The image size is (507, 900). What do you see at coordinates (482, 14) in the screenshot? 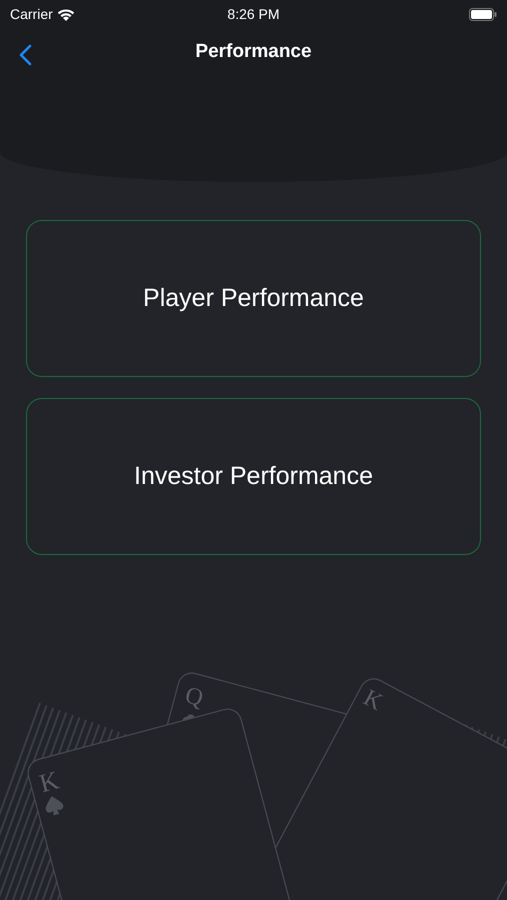
I see `battery-icon` at bounding box center [482, 14].